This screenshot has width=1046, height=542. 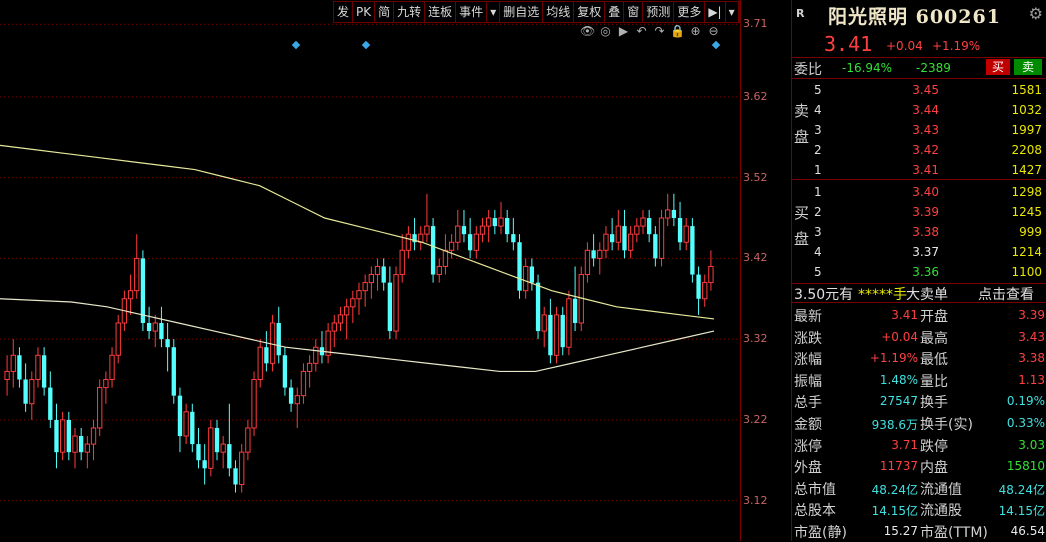 What do you see at coordinates (634, 12) in the screenshot?
I see `toolbar-item-11: 窗` at bounding box center [634, 12].